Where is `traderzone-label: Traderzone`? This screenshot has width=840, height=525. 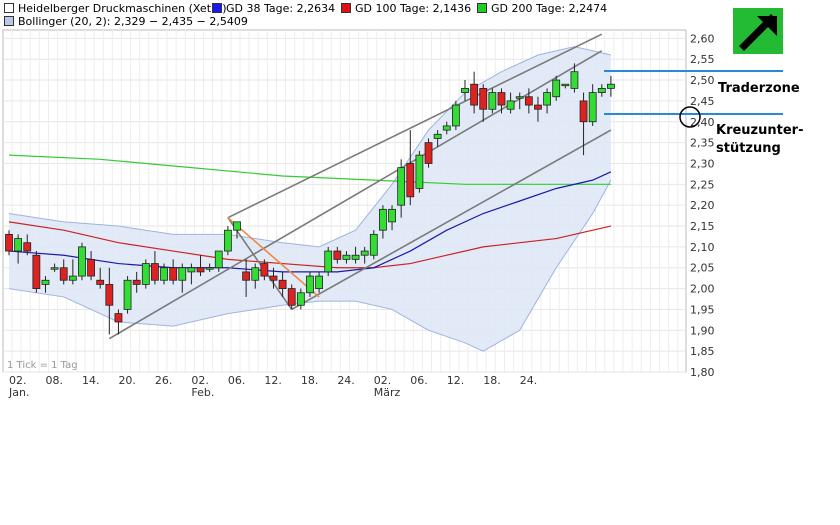 traderzone-label: Traderzone is located at coordinates (759, 88).